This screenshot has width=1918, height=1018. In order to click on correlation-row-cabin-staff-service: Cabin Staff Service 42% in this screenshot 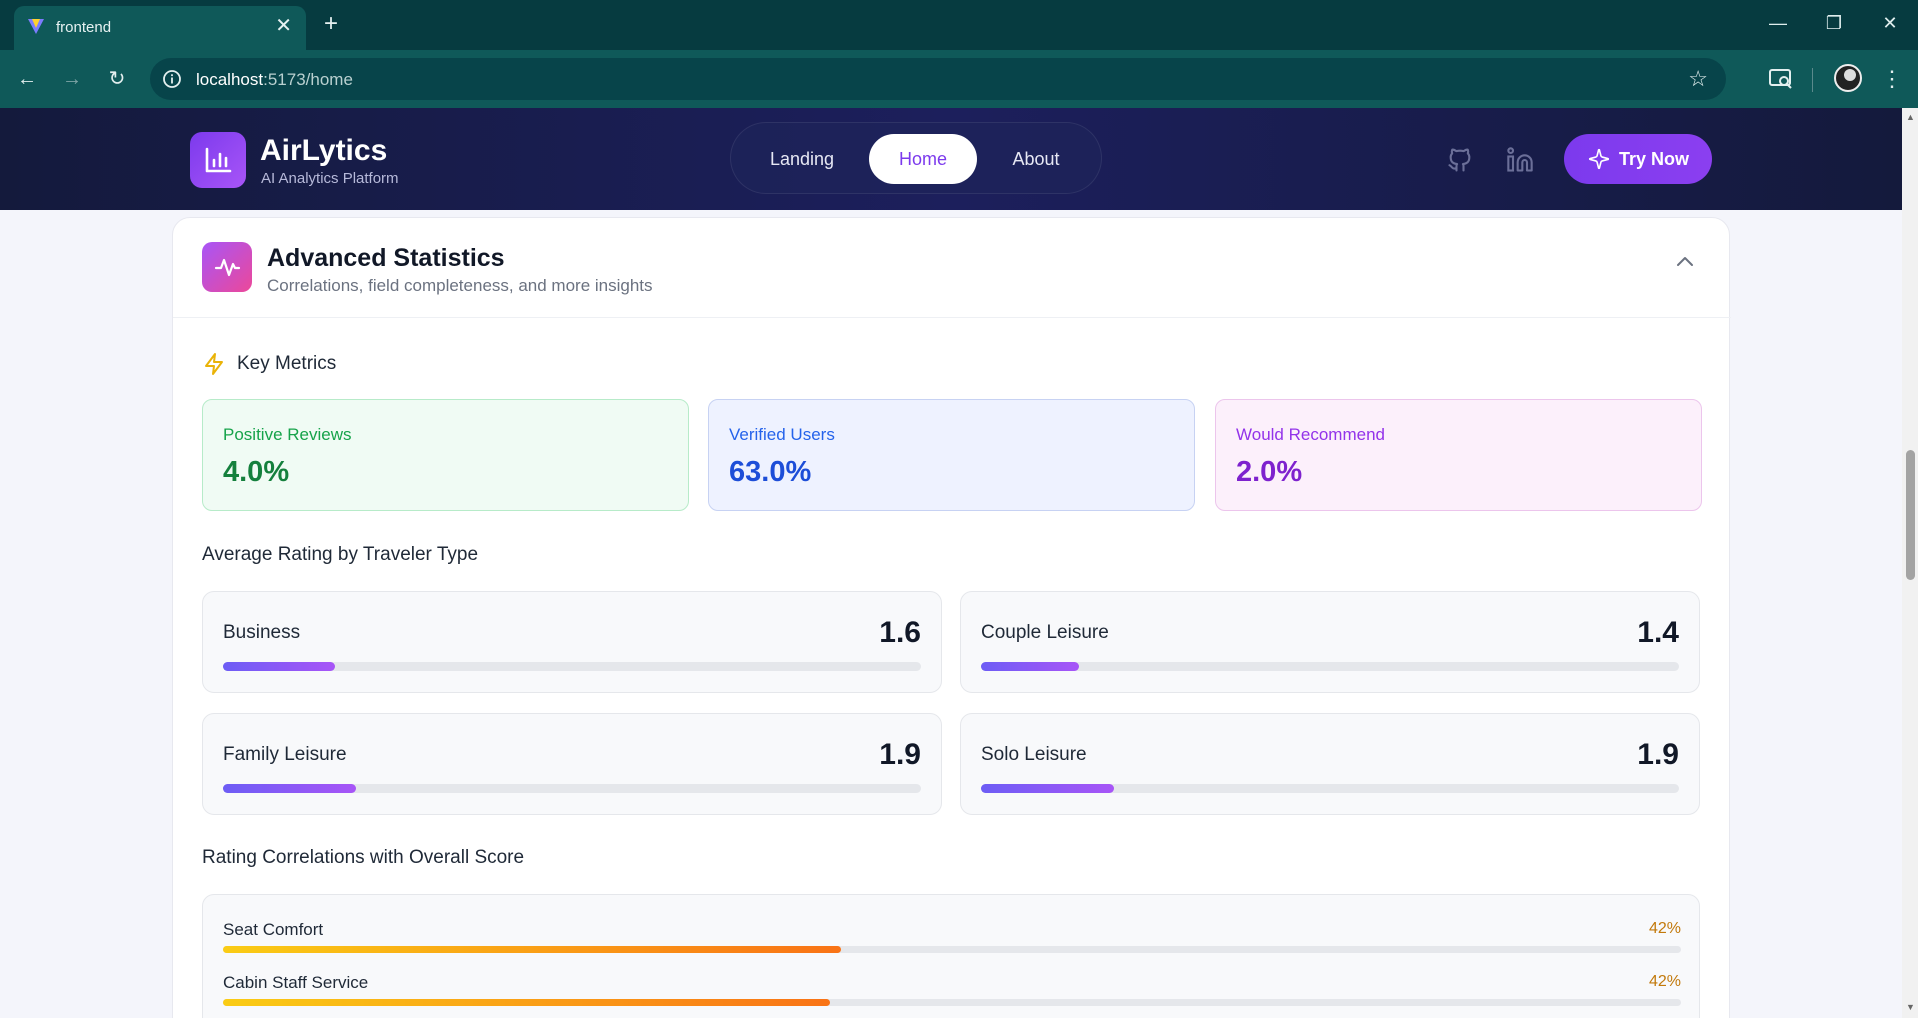, I will do `click(952, 993)`.